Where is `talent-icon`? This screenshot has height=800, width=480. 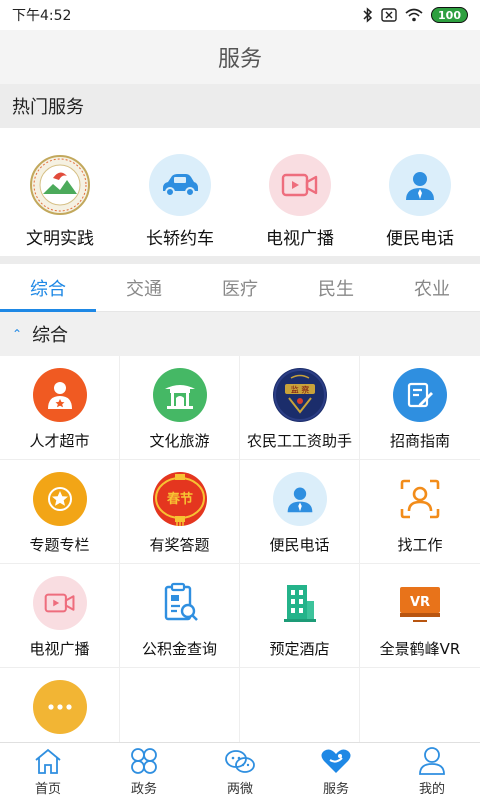
talent-icon is located at coordinates (59, 395).